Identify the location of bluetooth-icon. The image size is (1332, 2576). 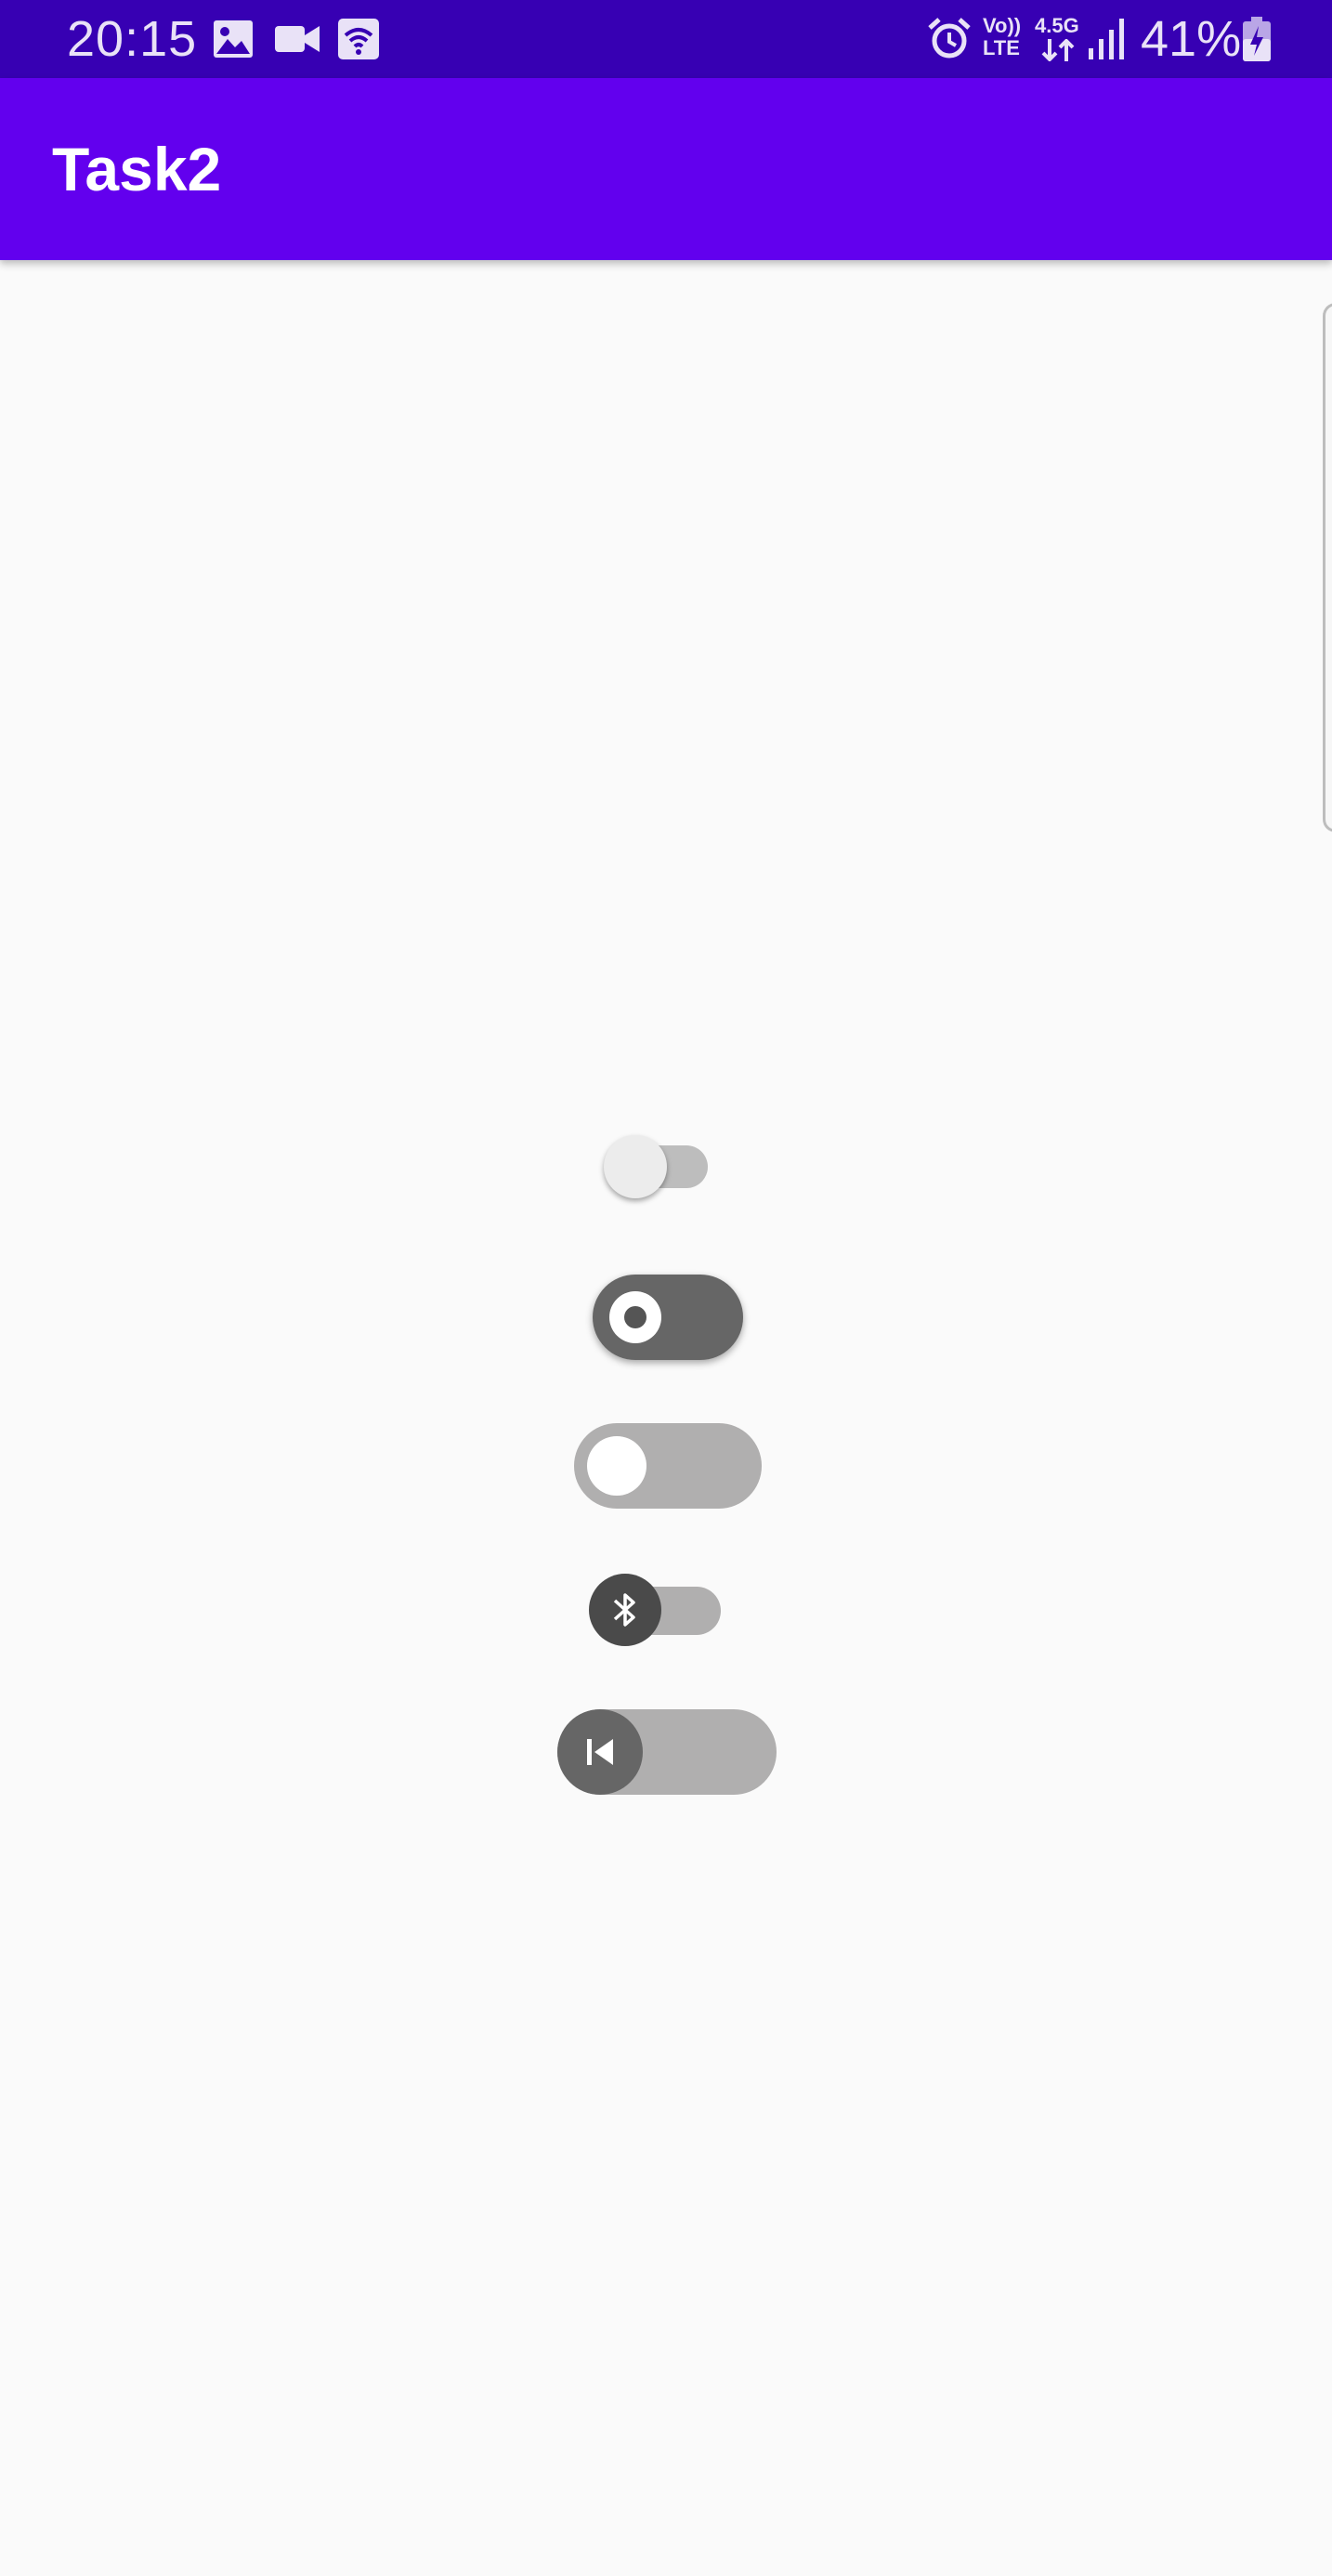
(624, 1610).